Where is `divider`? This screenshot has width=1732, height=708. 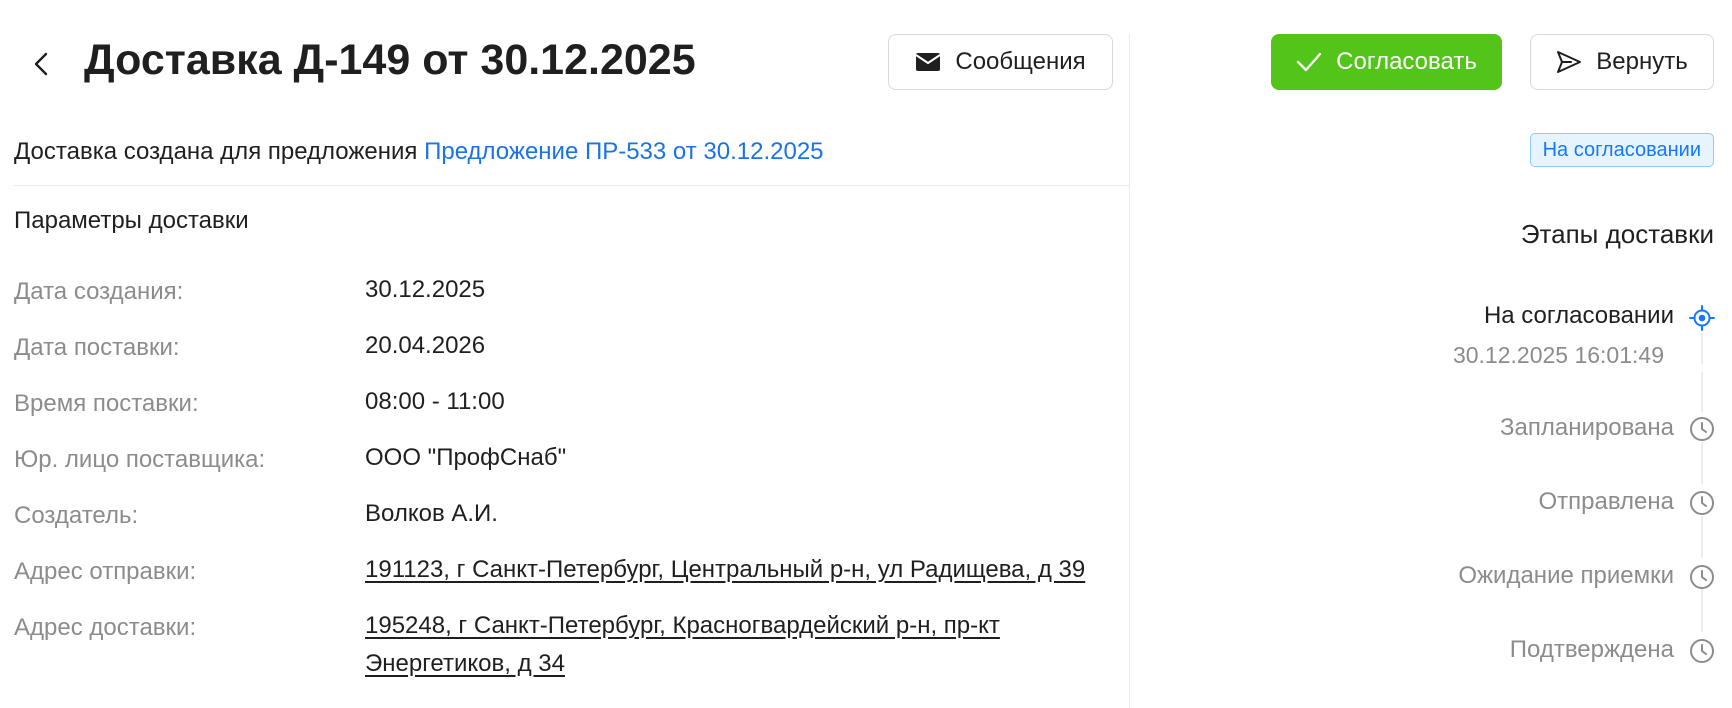 divider is located at coordinates (571, 185).